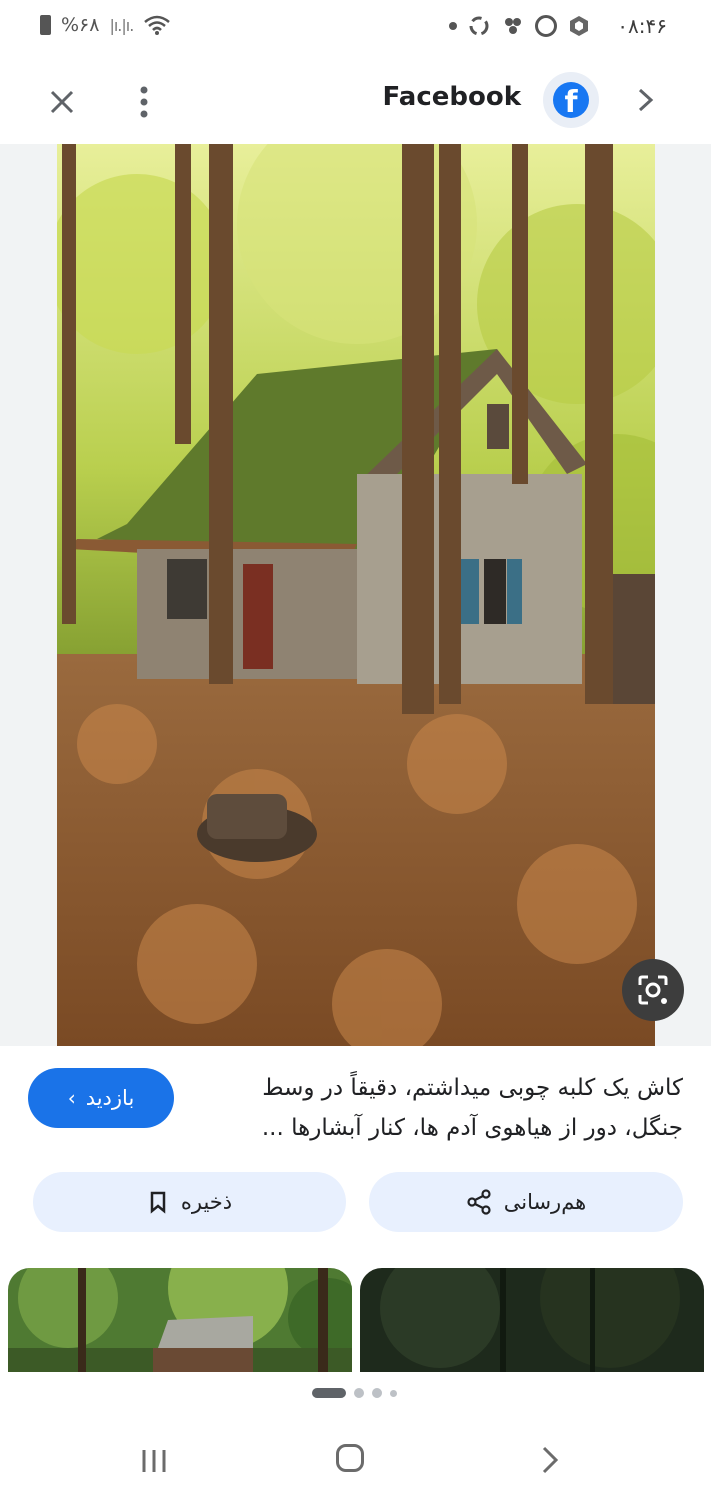 The width and height of the screenshot is (711, 1500). I want to click on hexagon-icon, so click(579, 26).